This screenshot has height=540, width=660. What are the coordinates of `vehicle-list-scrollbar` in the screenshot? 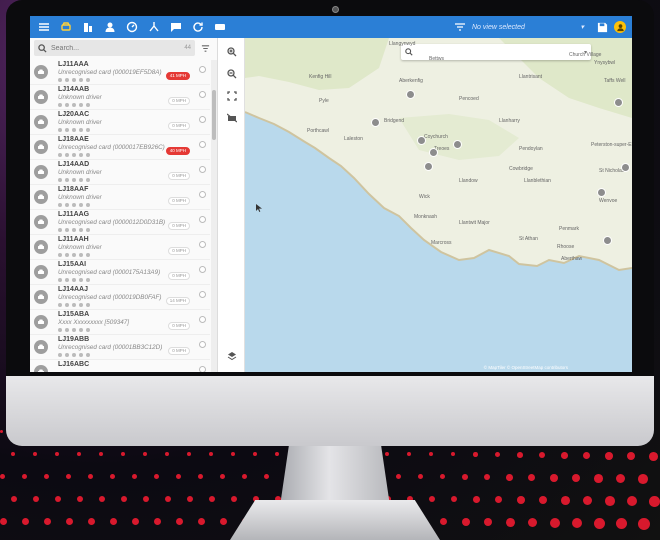 It's located at (214, 216).